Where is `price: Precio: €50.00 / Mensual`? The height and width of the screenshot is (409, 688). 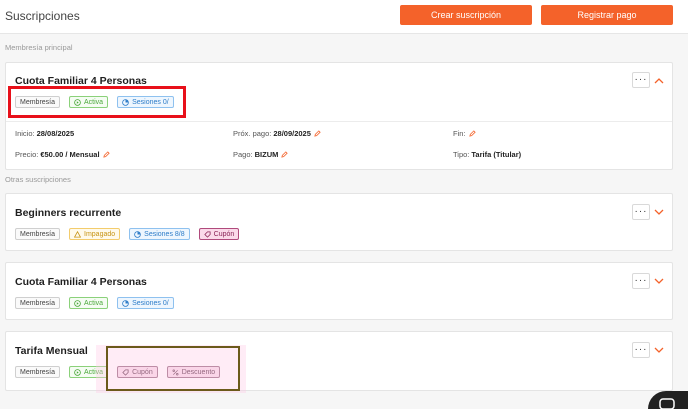 price: Precio: €50.00 / Mensual is located at coordinates (62, 154).